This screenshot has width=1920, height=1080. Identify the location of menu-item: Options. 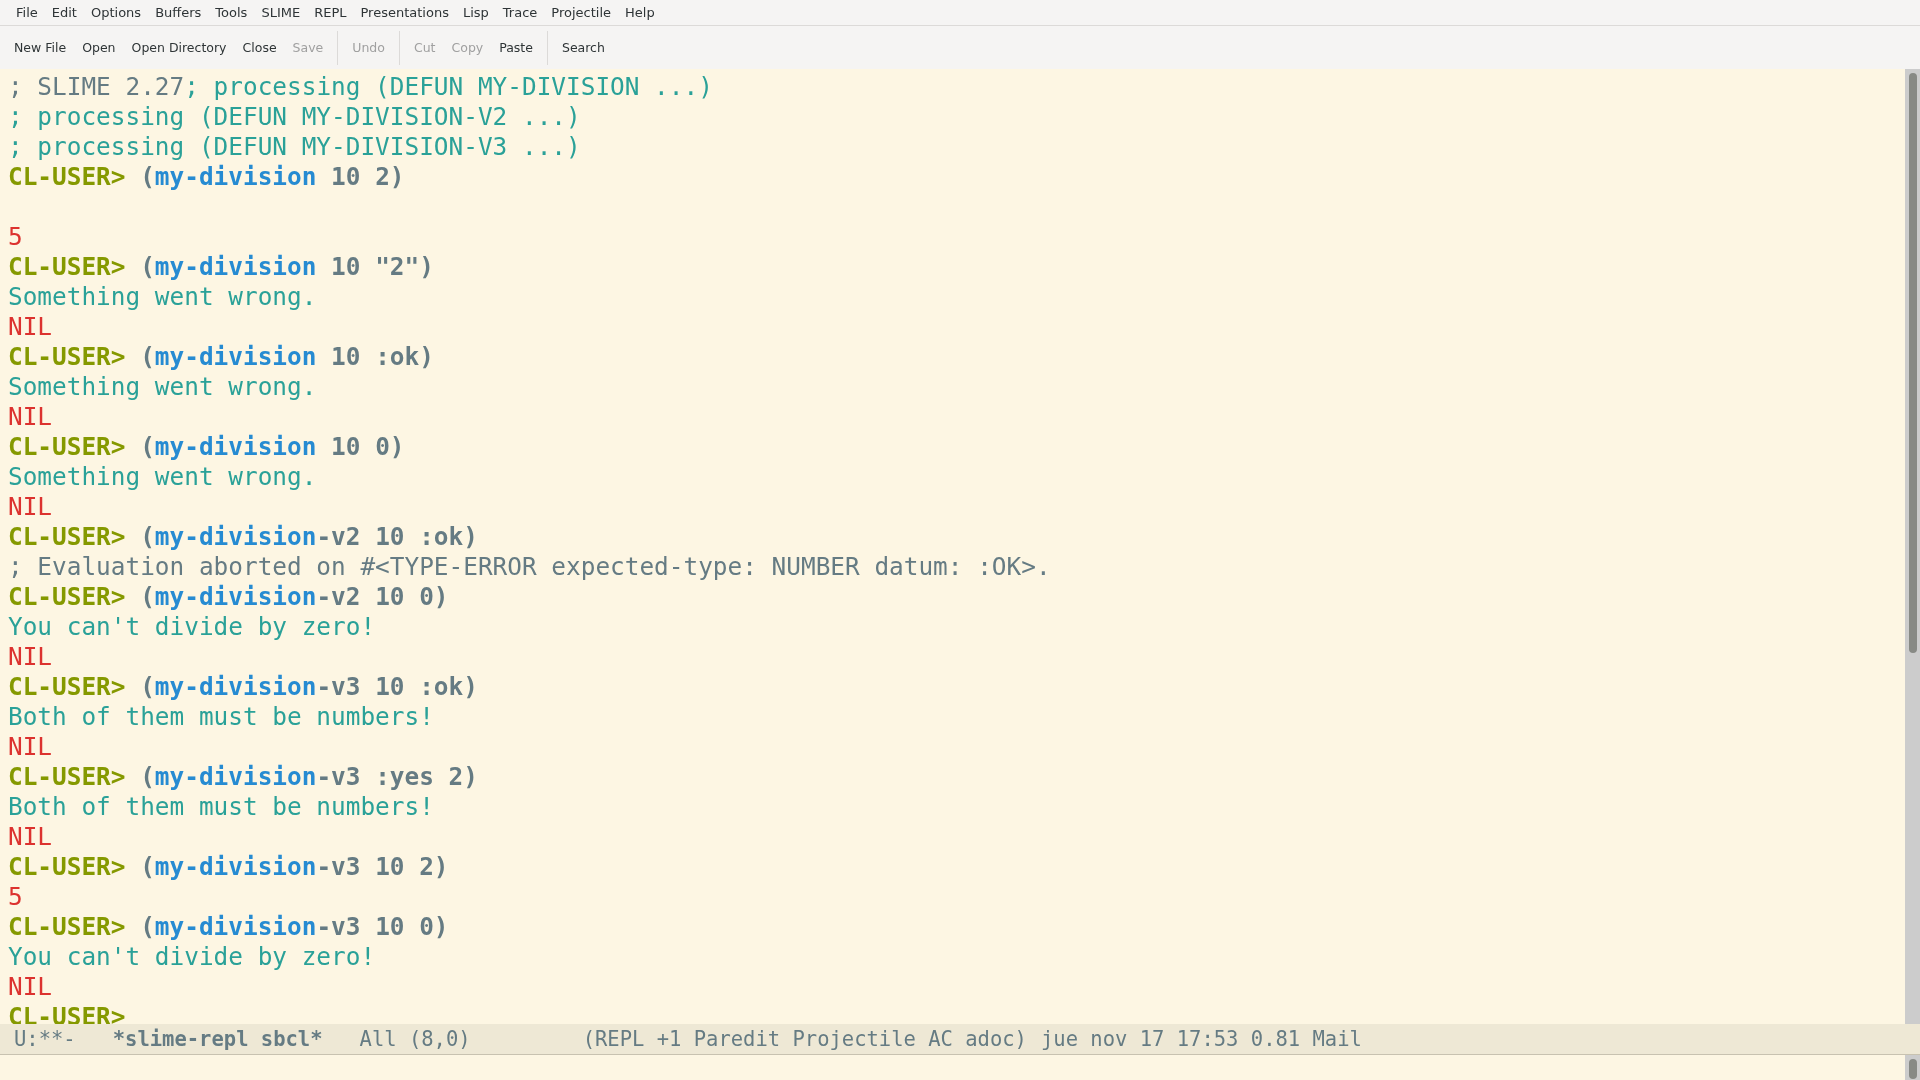
(116, 12).